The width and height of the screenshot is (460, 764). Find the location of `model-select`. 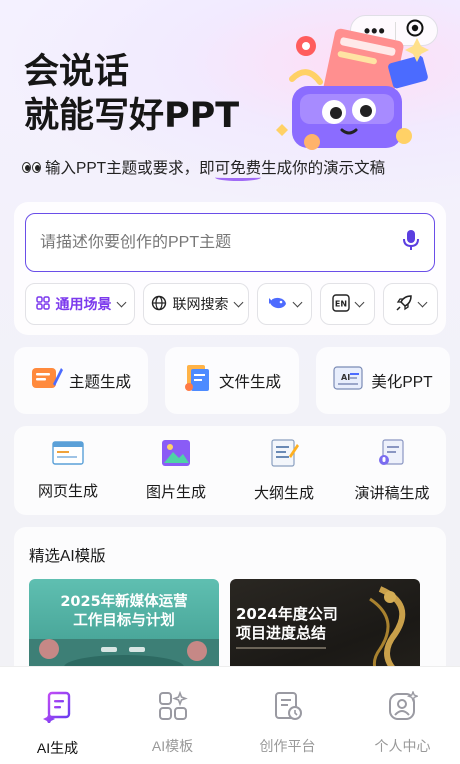

model-select is located at coordinates (284, 304).